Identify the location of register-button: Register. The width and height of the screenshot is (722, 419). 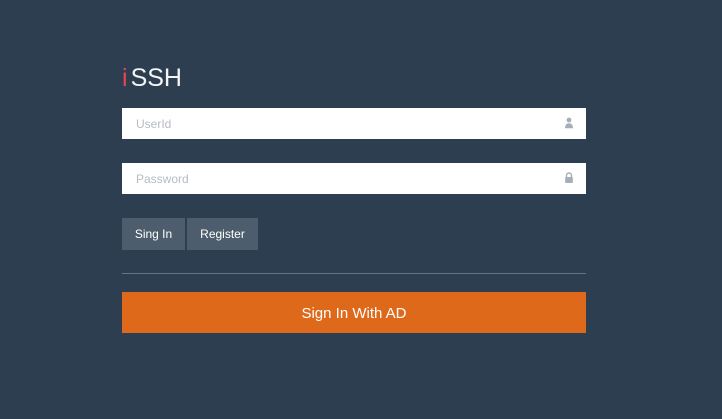
(222, 234).